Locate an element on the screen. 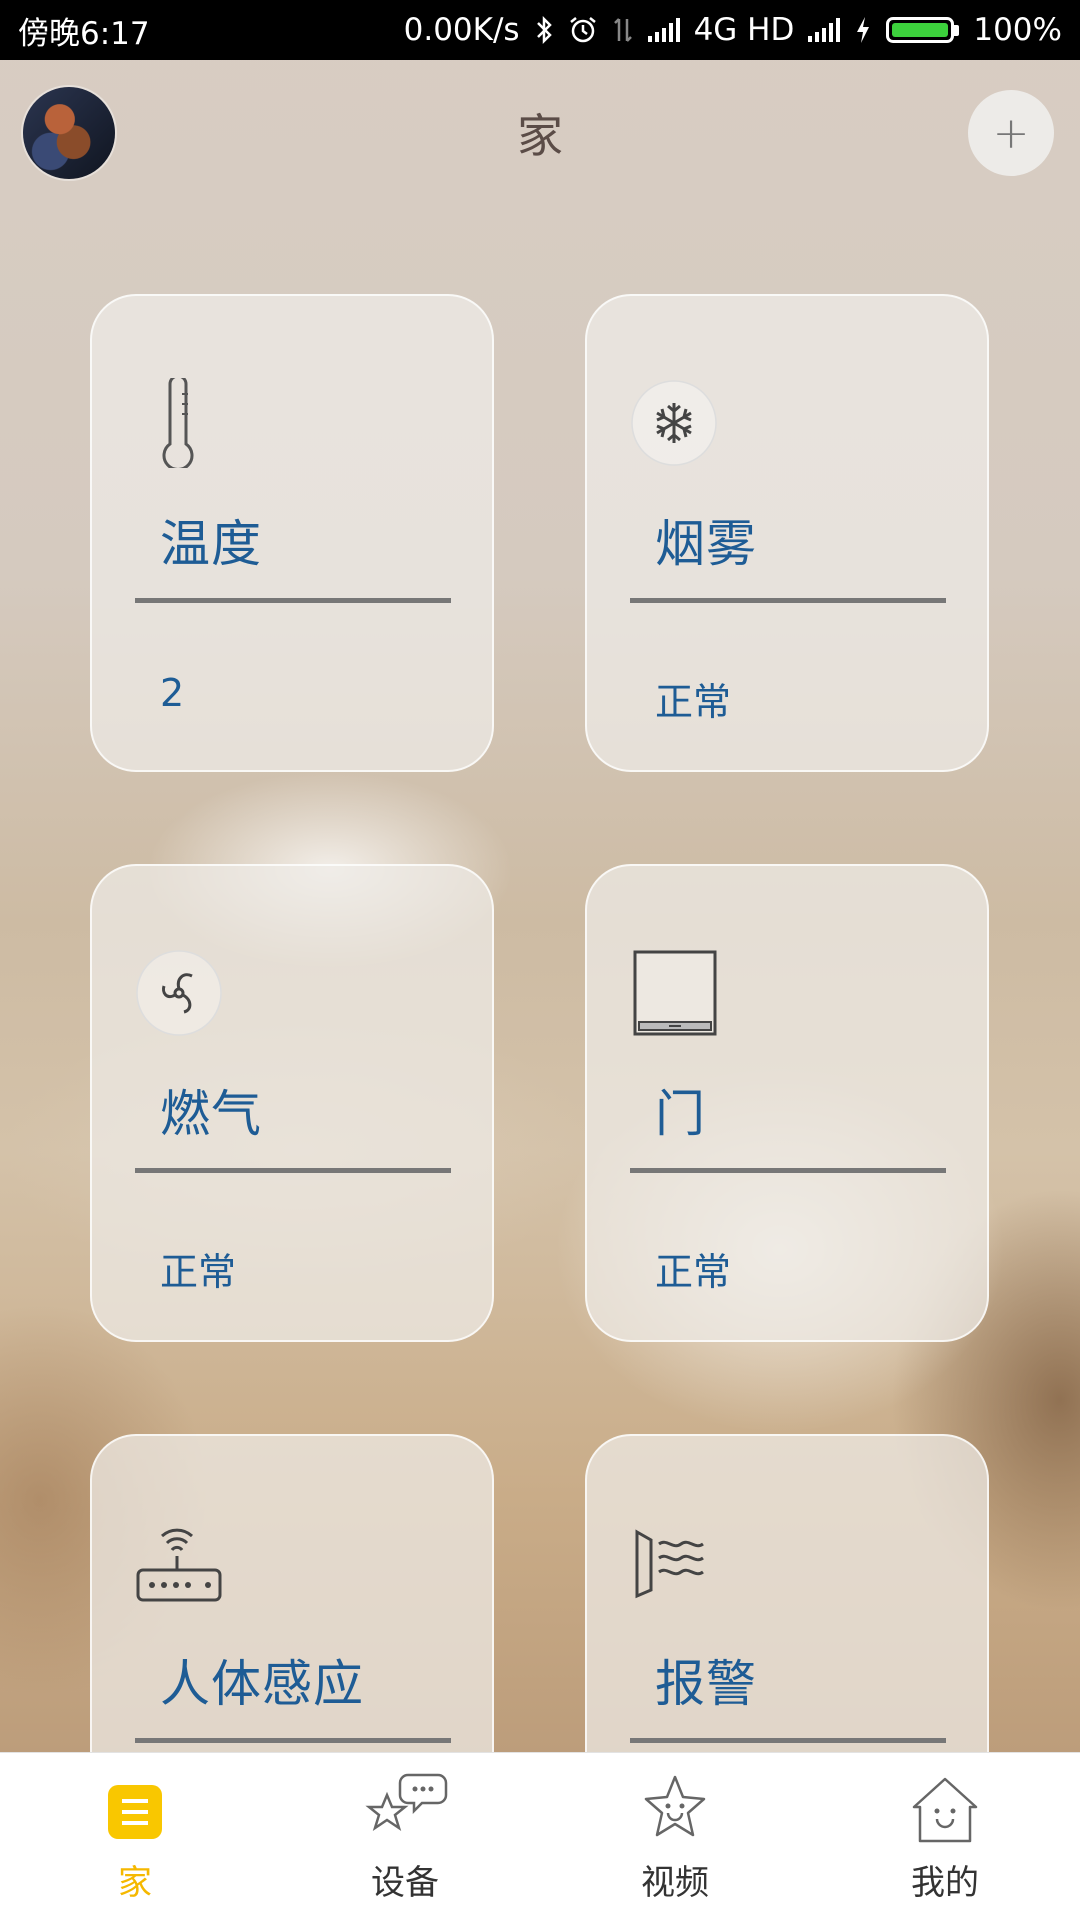 This screenshot has width=1080, height=1921. add-button: + is located at coordinates (1011, 133).